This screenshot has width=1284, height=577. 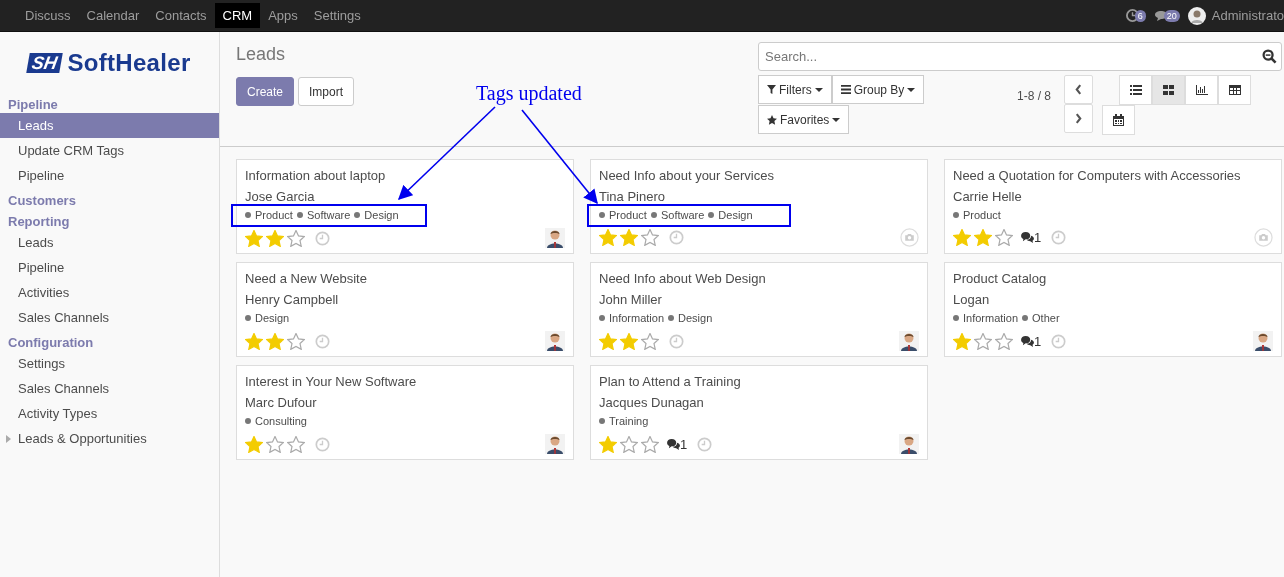 What do you see at coordinates (261, 54) in the screenshot?
I see `breadcrumb-title: Leads` at bounding box center [261, 54].